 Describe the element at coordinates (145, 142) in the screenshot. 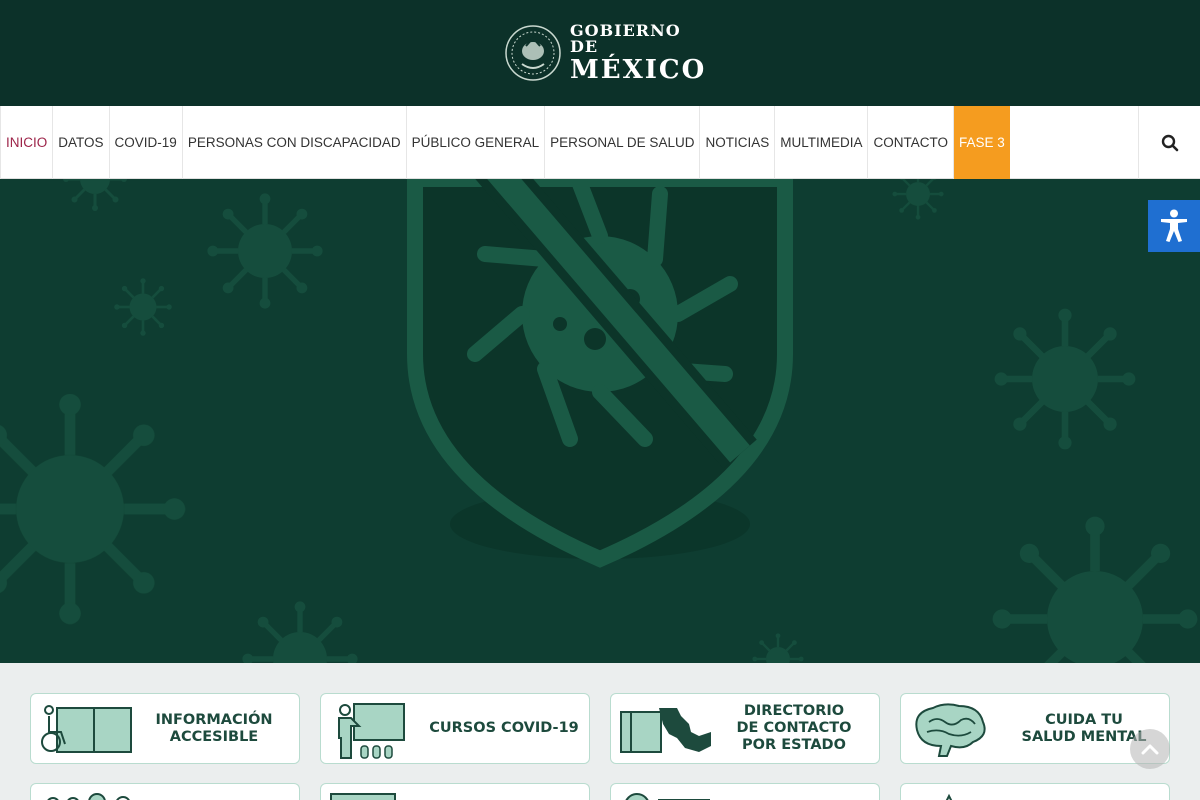

I see `nav-item-covid-19: COVID-19` at that location.